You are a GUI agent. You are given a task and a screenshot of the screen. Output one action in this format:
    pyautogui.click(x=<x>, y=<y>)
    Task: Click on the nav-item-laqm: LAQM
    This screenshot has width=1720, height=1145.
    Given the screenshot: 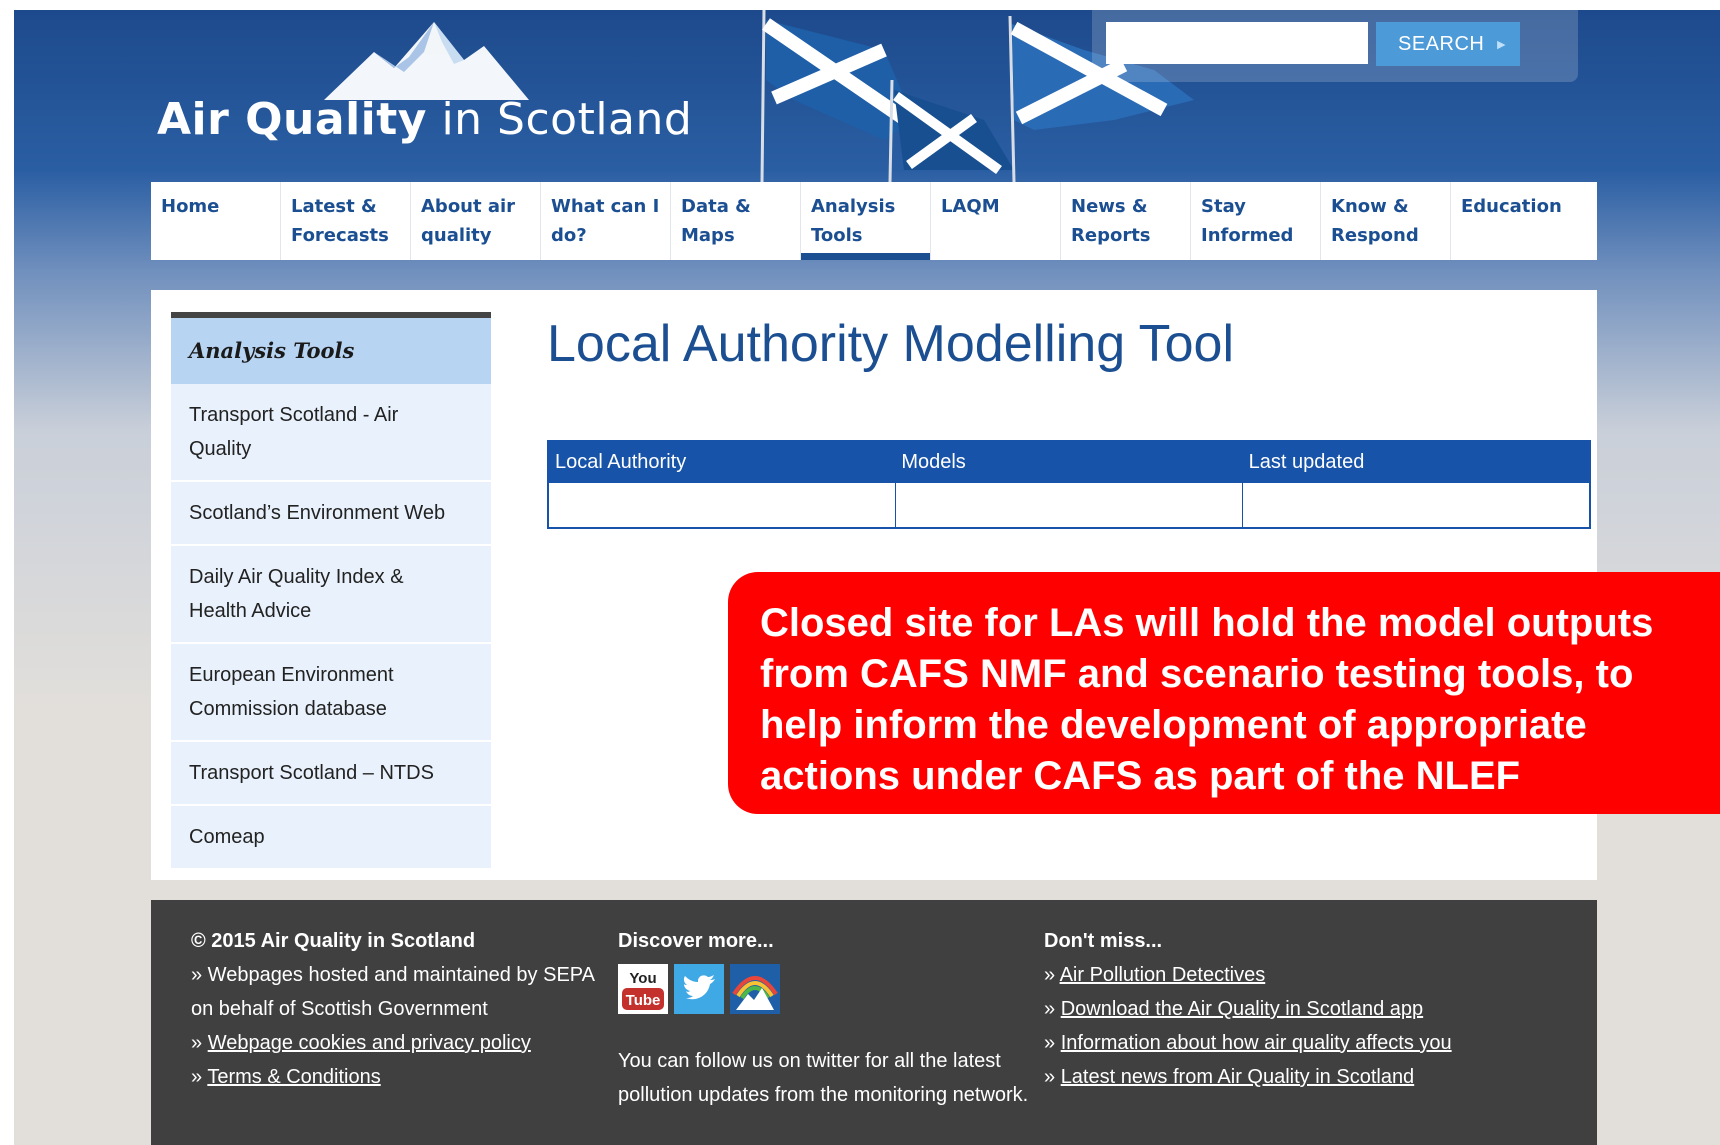 What is the action you would take?
    pyautogui.click(x=996, y=221)
    